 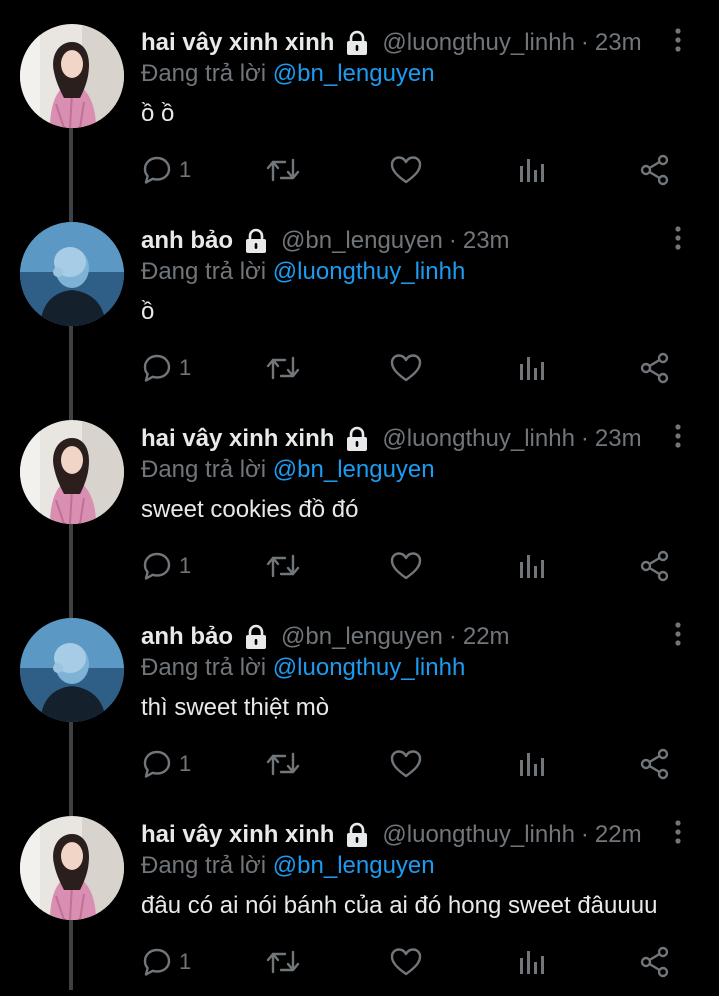 I want to click on heart-icon, so click(x=406, y=566).